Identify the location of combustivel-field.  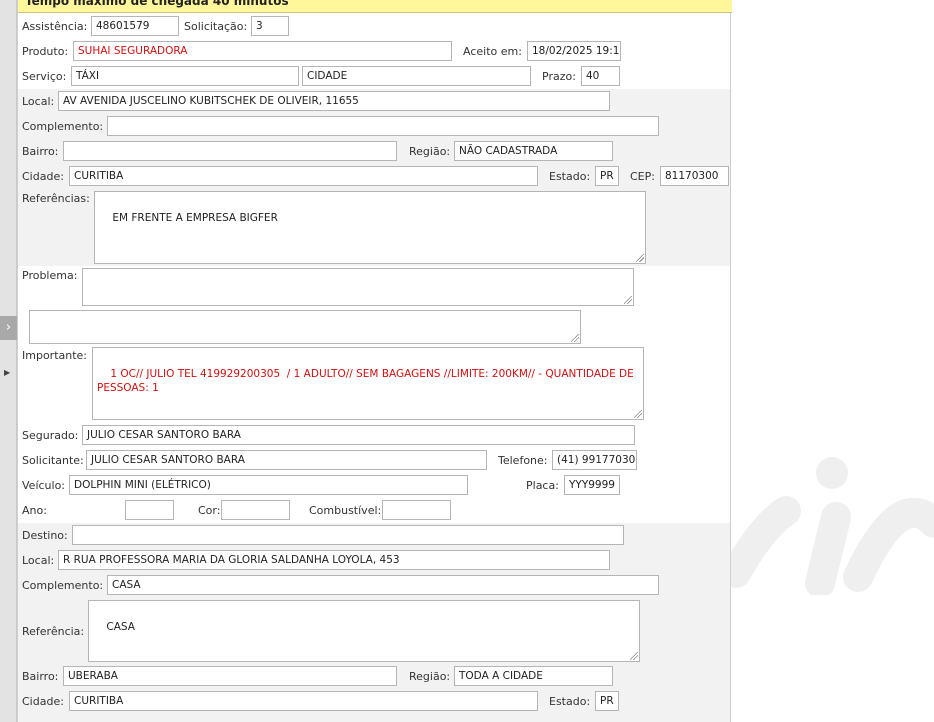
(416, 510).